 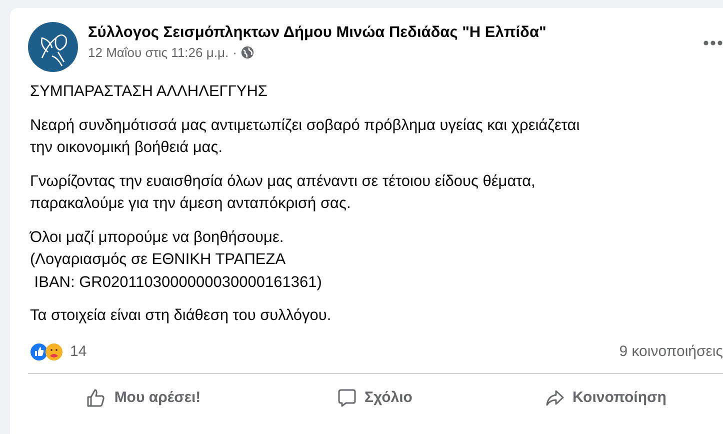 I want to click on post-paragraph: Όλοι μαζί μπορούμε να βοηθήσουμε. (Λογαριασμός σε ΕΘΝΙΚΗ ΤΡΑΠΕΖΑ IBAN: GR0201103000000030000161361), so click(x=176, y=260).